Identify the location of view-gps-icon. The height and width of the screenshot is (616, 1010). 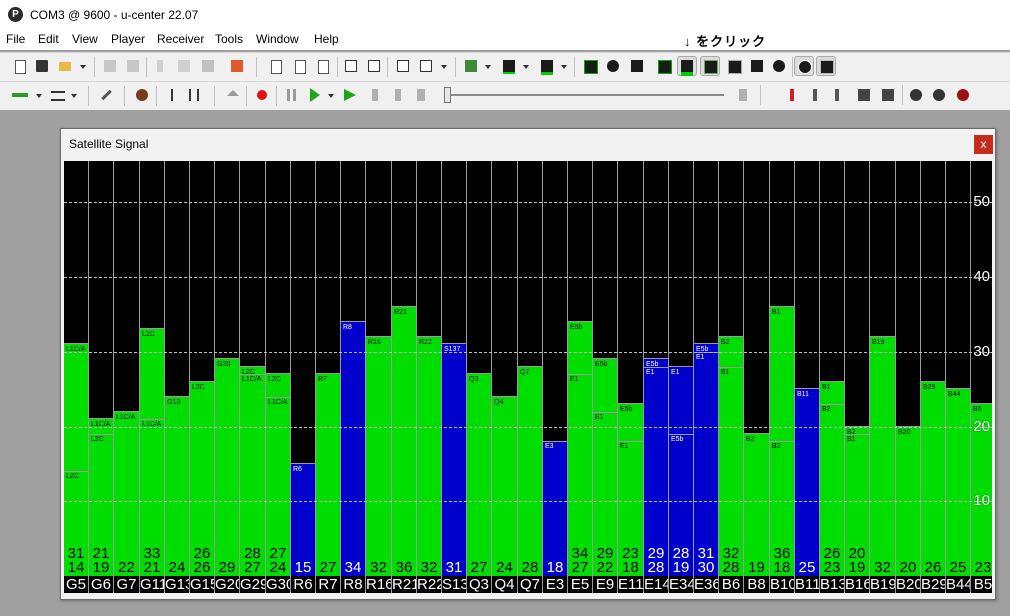
(590, 66).